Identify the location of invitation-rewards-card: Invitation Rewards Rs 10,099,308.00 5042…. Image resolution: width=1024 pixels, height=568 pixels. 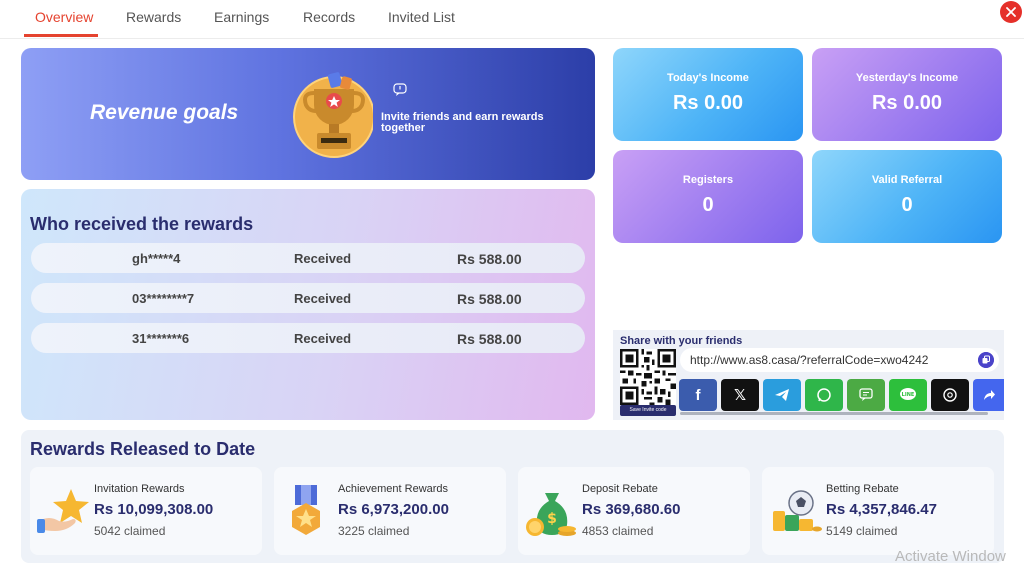
(146, 511).